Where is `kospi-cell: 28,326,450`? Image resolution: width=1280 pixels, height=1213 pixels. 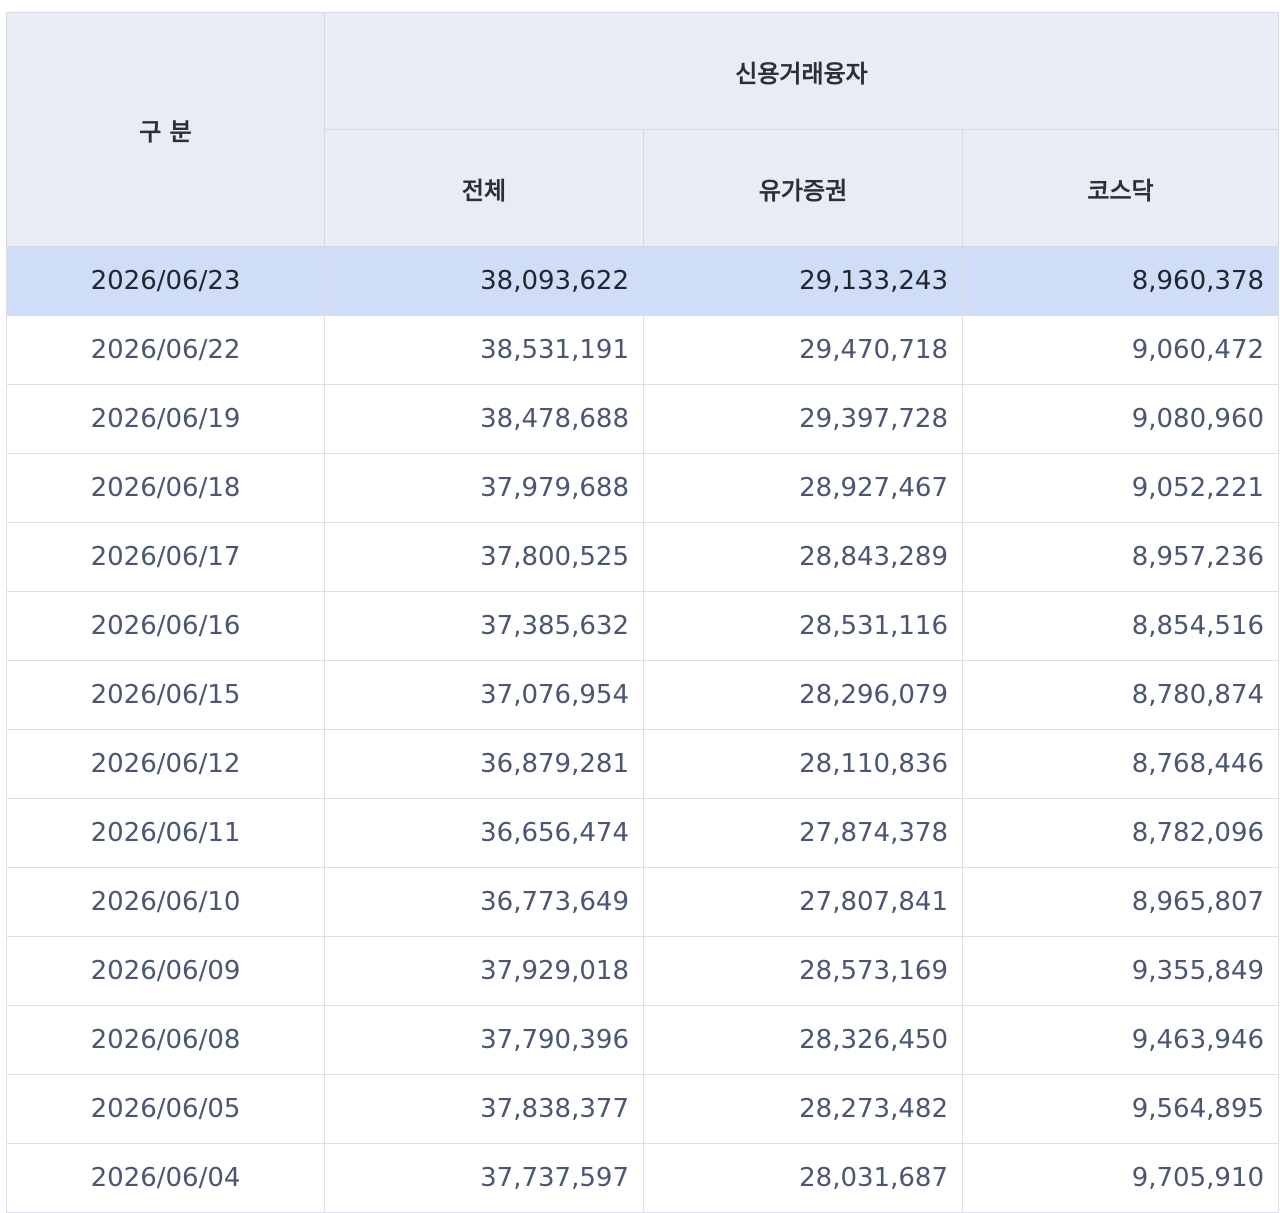 kospi-cell: 28,326,450 is located at coordinates (803, 1040).